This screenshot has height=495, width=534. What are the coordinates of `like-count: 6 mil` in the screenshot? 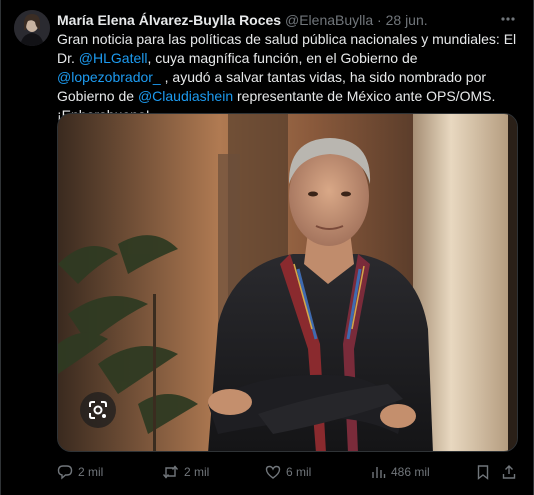 It's located at (299, 472).